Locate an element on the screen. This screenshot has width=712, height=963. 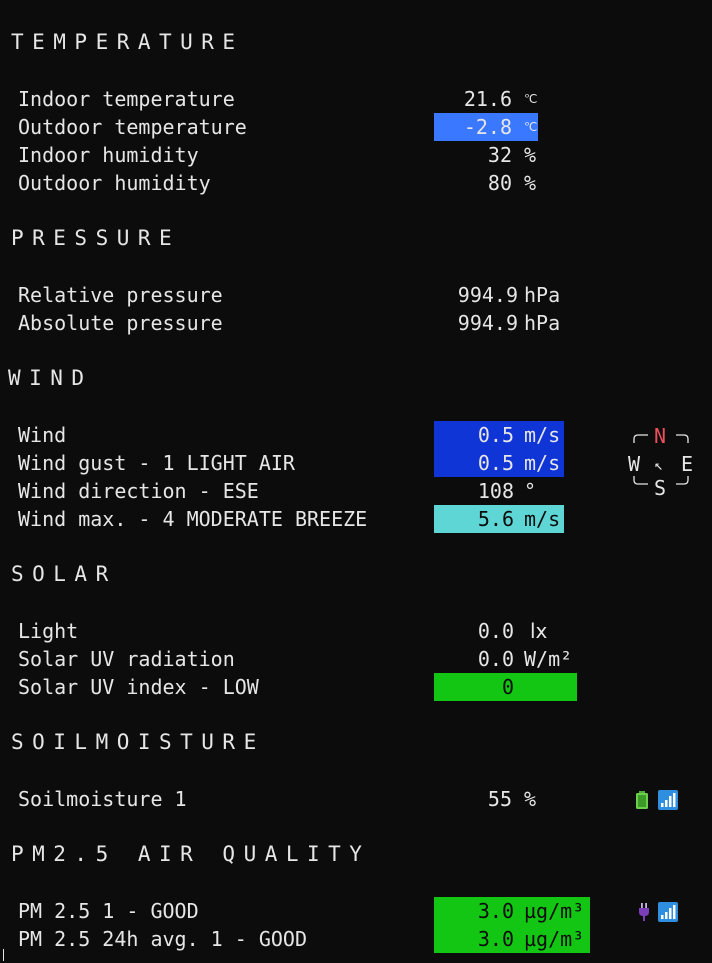
section-heading-solar: SOLAR is located at coordinates (64, 574).